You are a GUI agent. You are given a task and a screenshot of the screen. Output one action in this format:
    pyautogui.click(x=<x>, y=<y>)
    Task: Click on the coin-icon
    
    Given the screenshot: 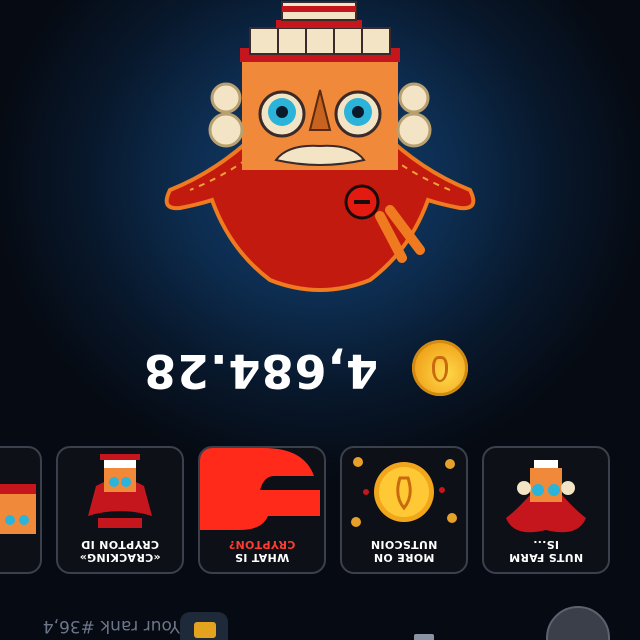 What is the action you would take?
    pyautogui.click(x=404, y=492)
    